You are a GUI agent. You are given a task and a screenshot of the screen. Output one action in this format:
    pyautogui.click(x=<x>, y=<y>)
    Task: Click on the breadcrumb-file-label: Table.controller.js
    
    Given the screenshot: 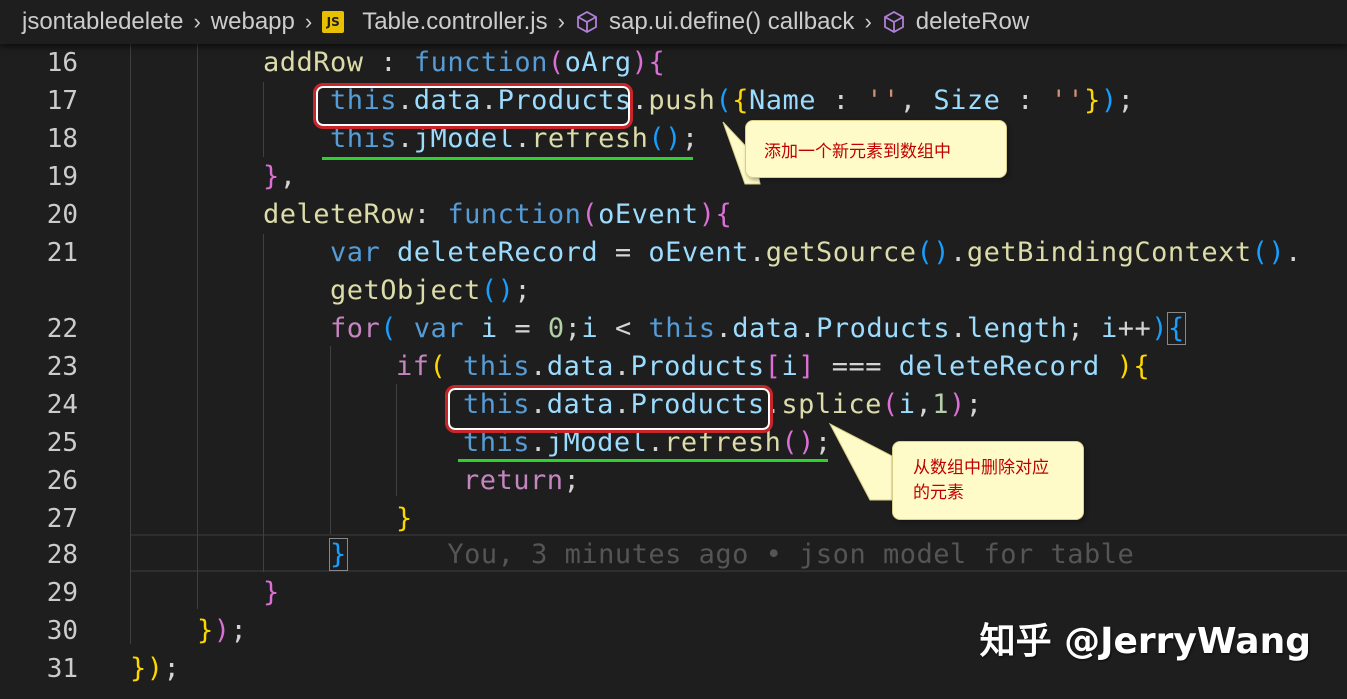 What is the action you would take?
    pyautogui.click(x=455, y=21)
    